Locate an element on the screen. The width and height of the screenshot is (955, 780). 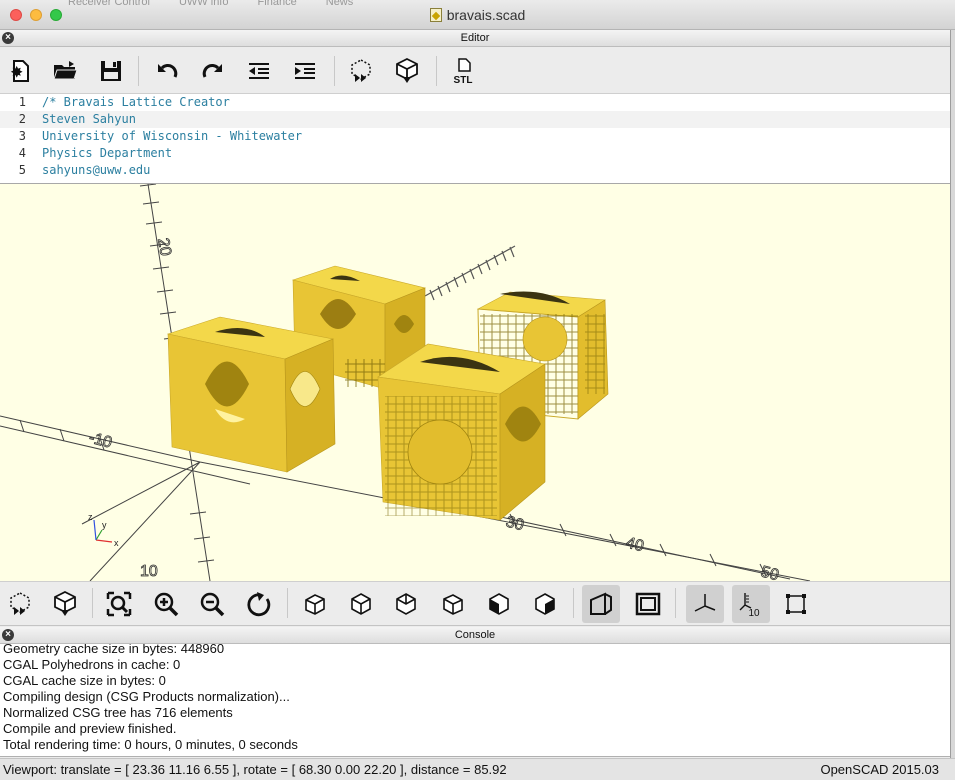
show-edges-button is located at coordinates (796, 604).